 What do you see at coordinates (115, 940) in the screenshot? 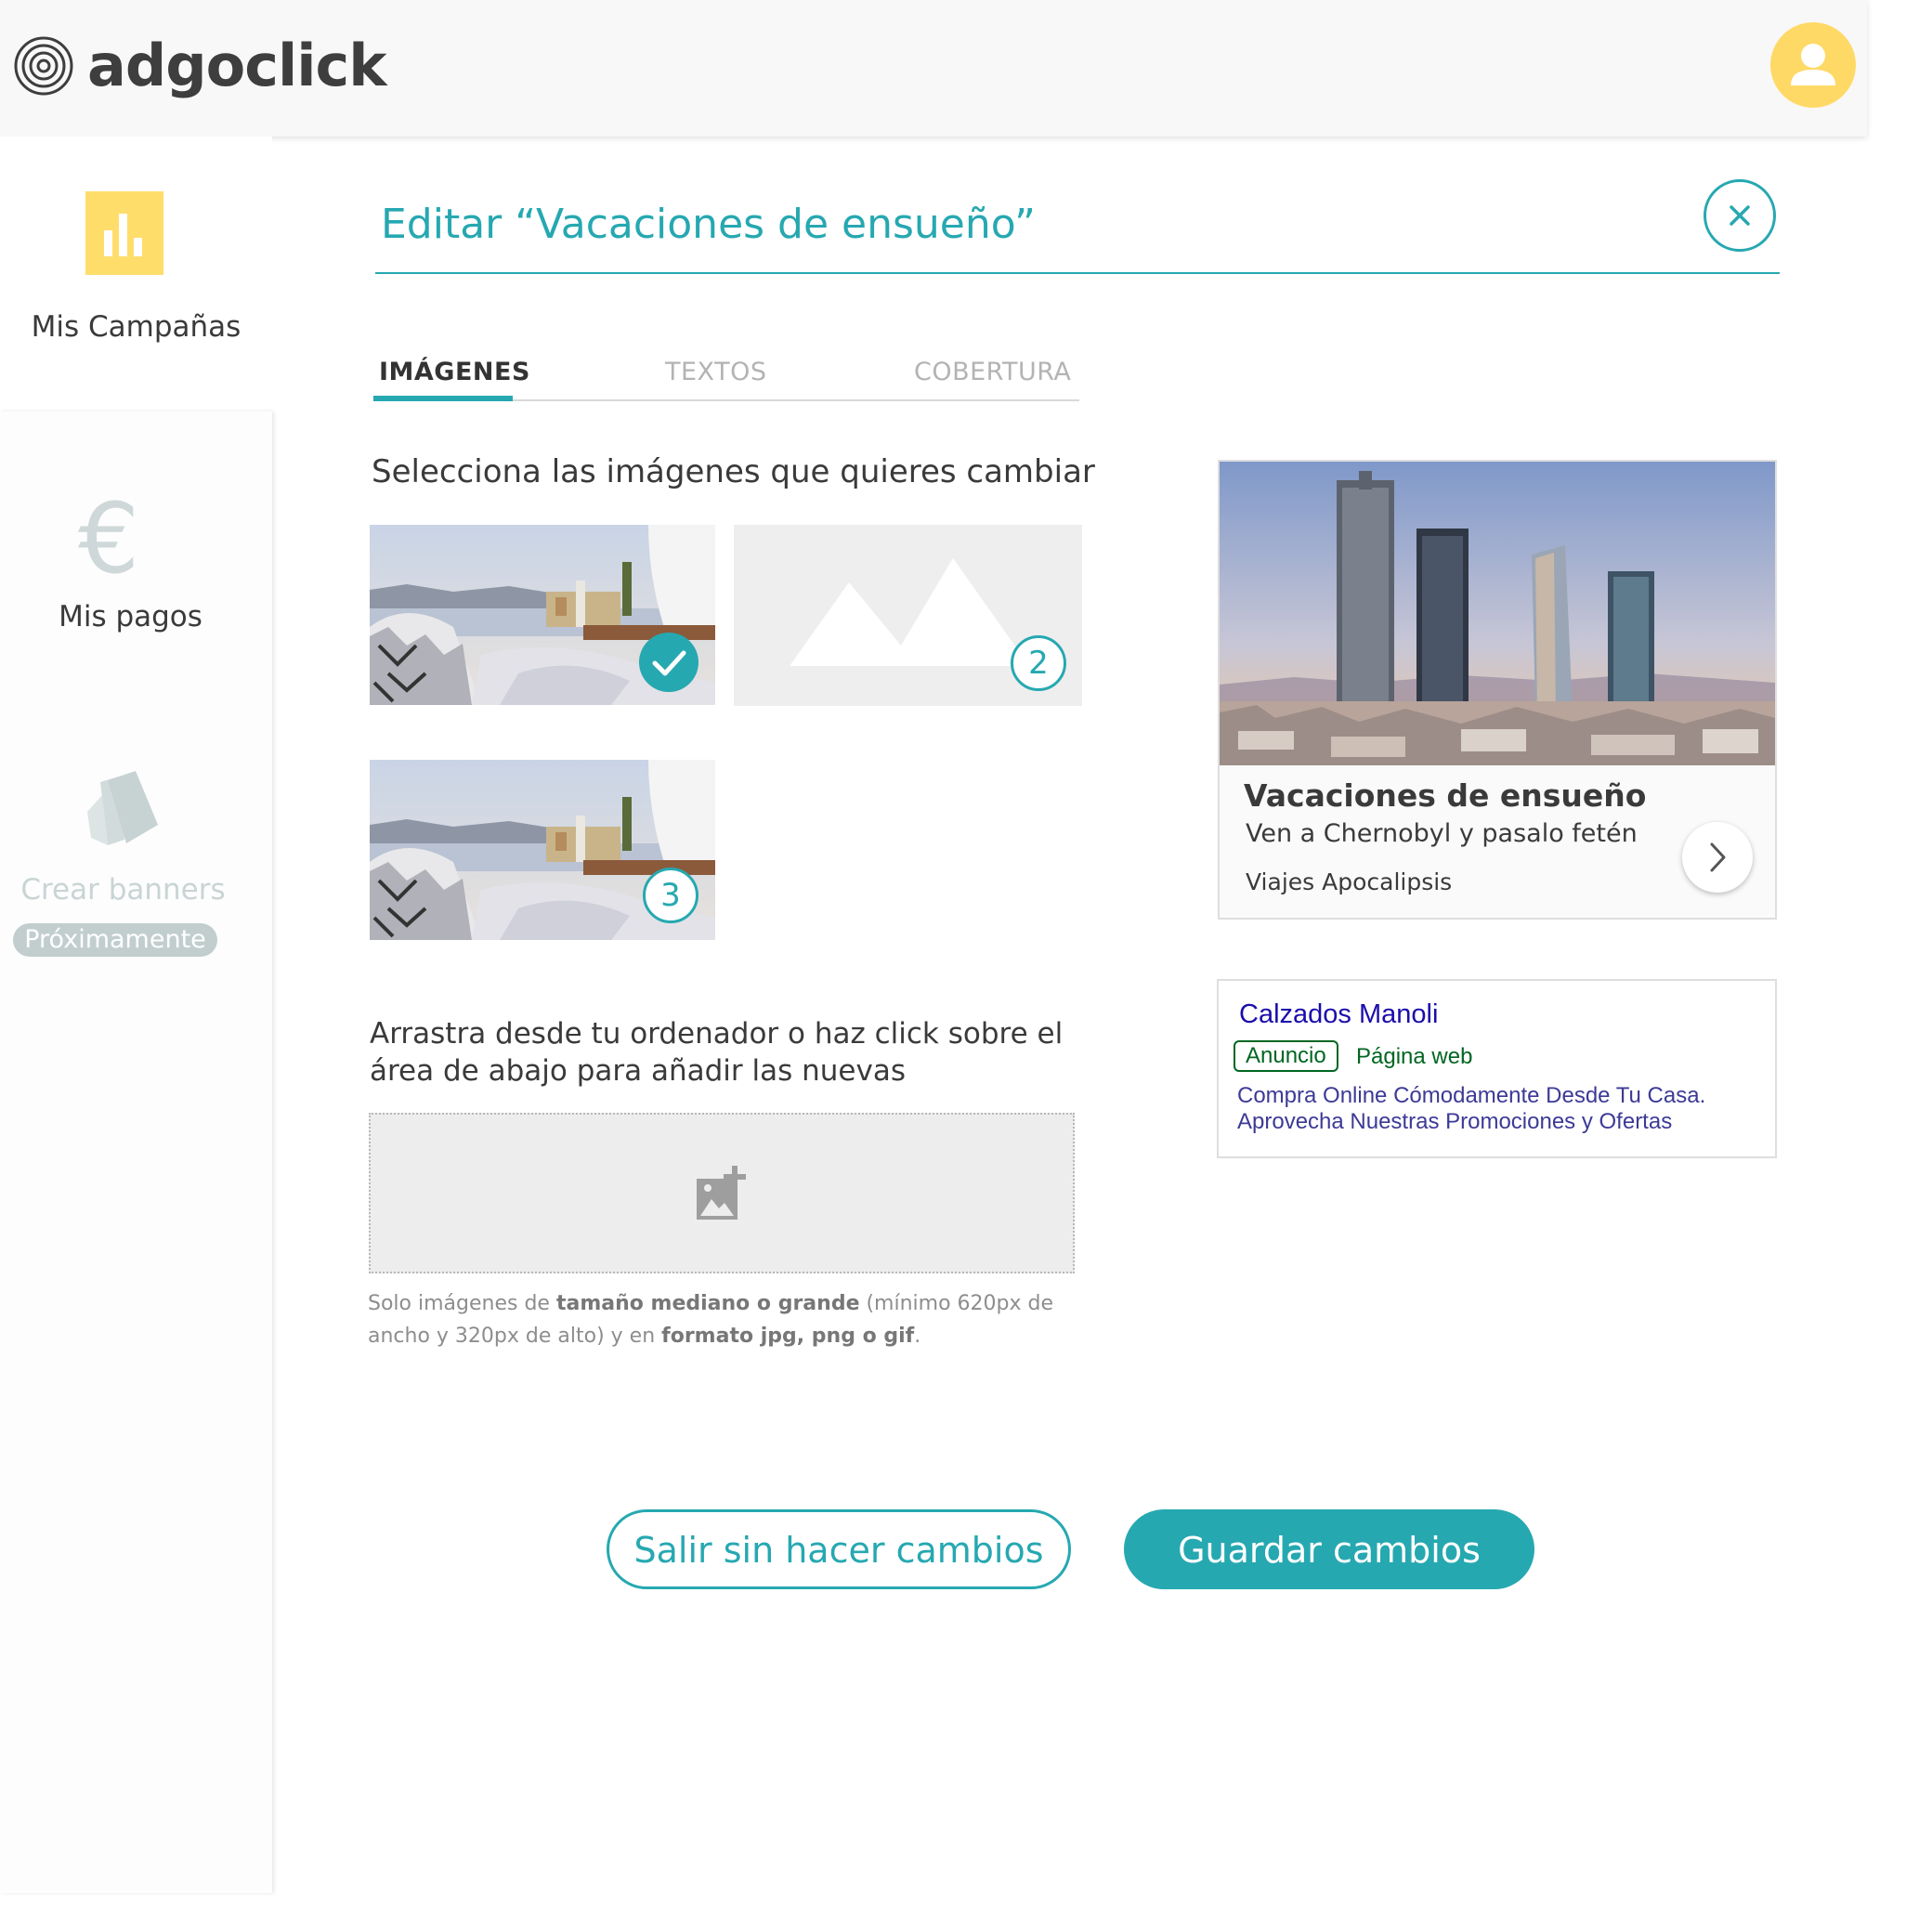
I see `coming-soon-badge: Próximamente` at bounding box center [115, 940].